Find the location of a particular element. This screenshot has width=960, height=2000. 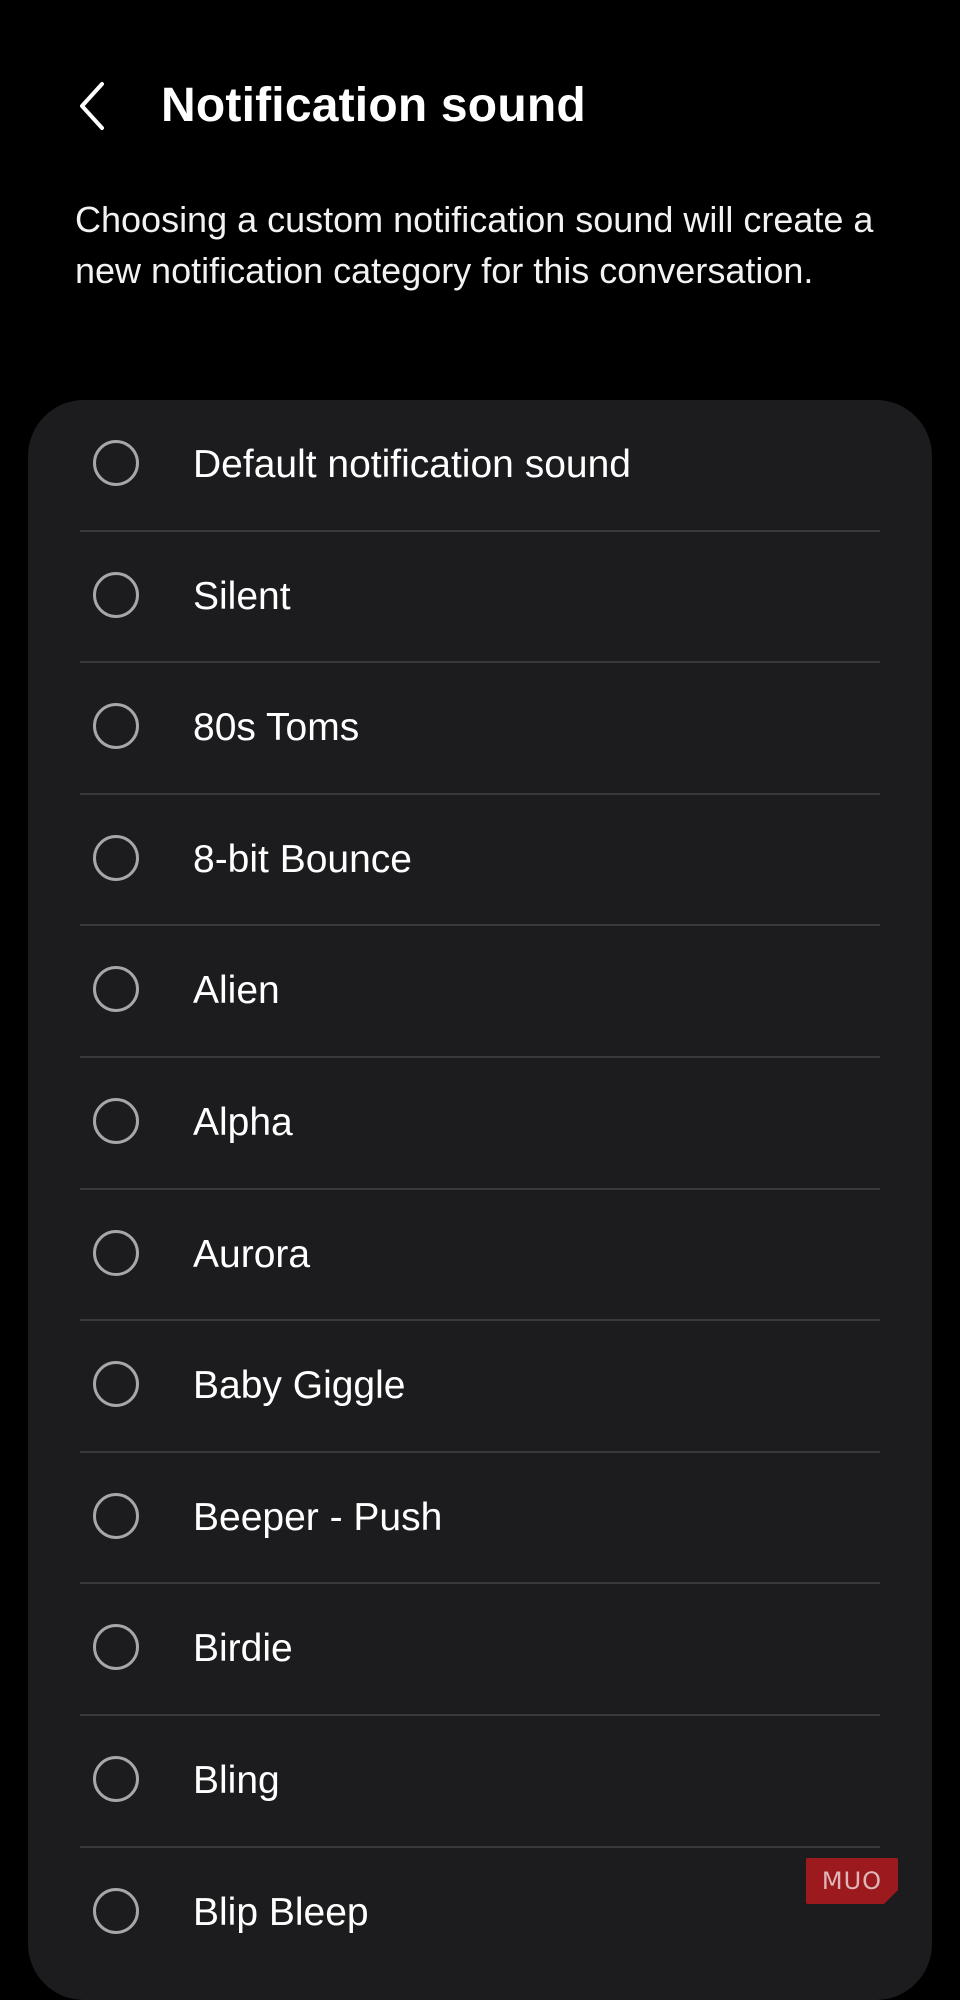

back-button is located at coordinates (92, 106).